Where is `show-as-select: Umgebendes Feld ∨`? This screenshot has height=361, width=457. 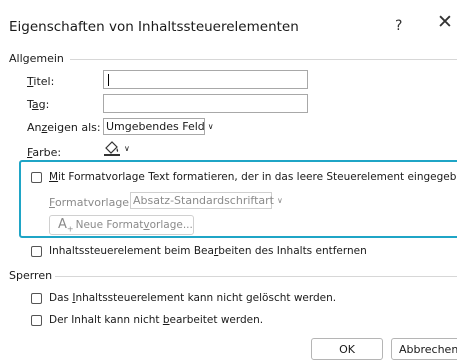 show-as-select: Umgebendes Feld ∨ is located at coordinates (158, 126).